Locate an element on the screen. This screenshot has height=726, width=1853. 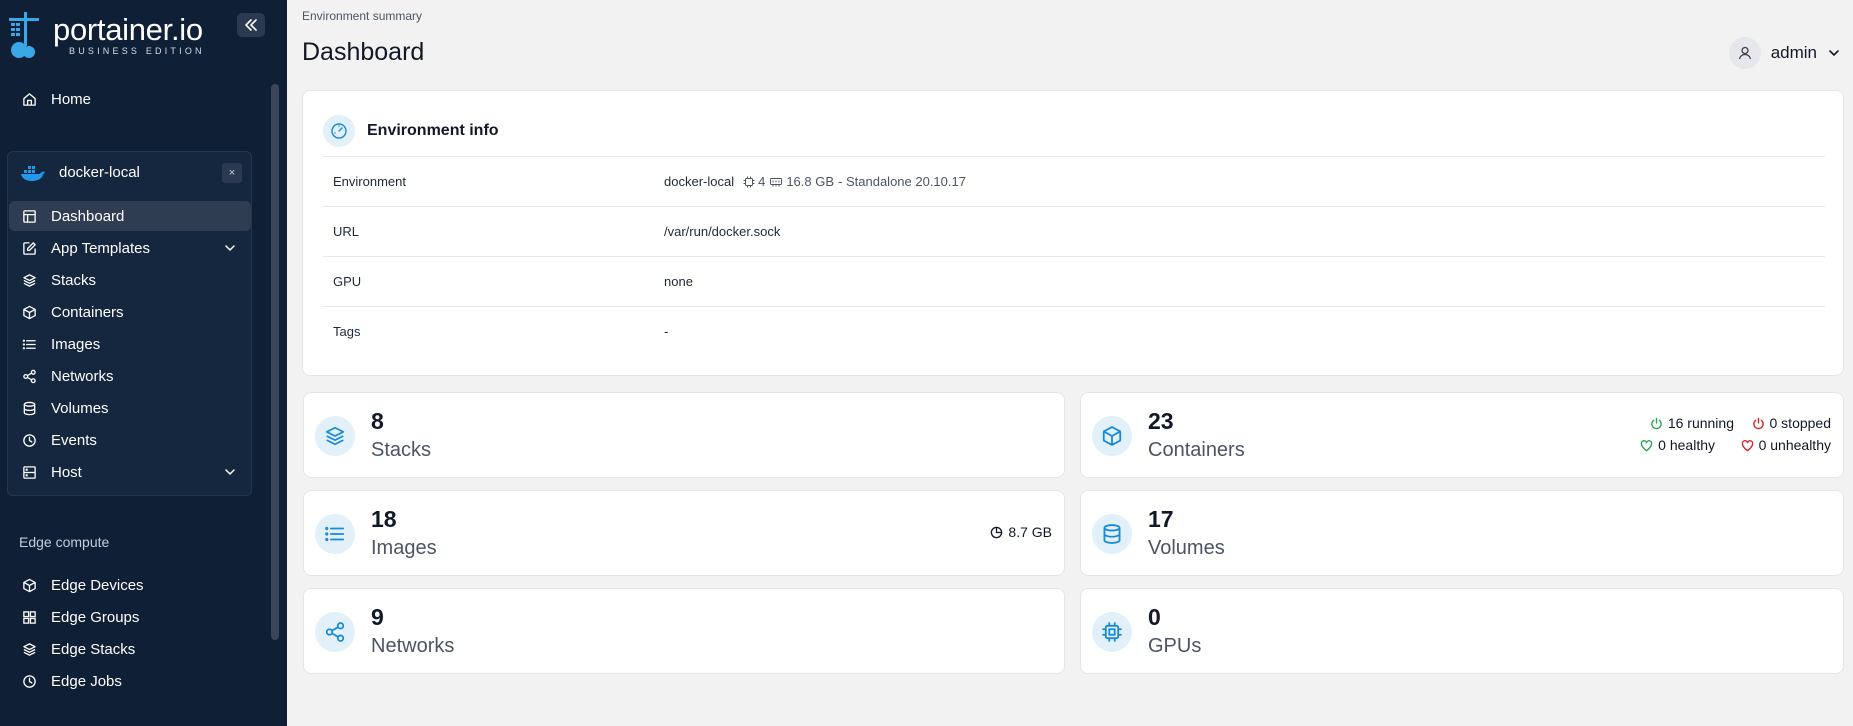
images-label: Images is located at coordinates (404, 548).